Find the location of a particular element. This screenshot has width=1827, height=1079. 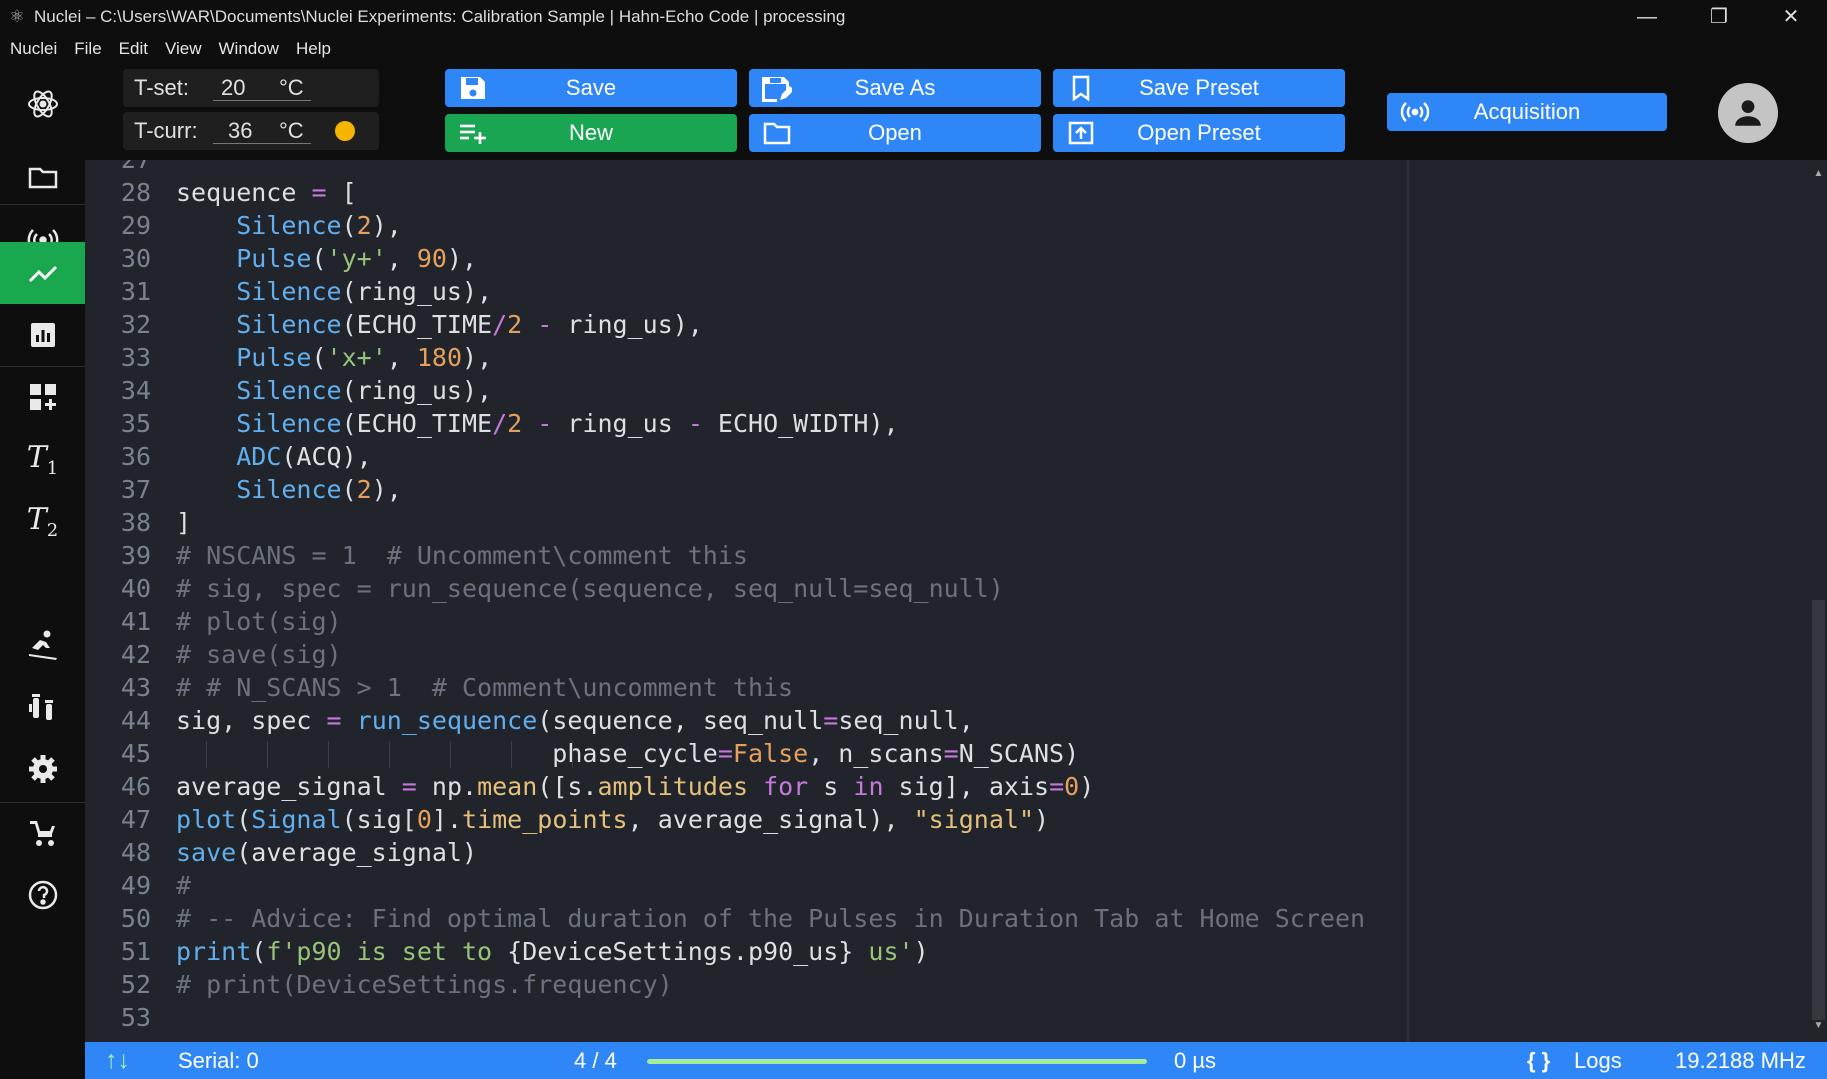

menu-edit: Edit is located at coordinates (133, 49).